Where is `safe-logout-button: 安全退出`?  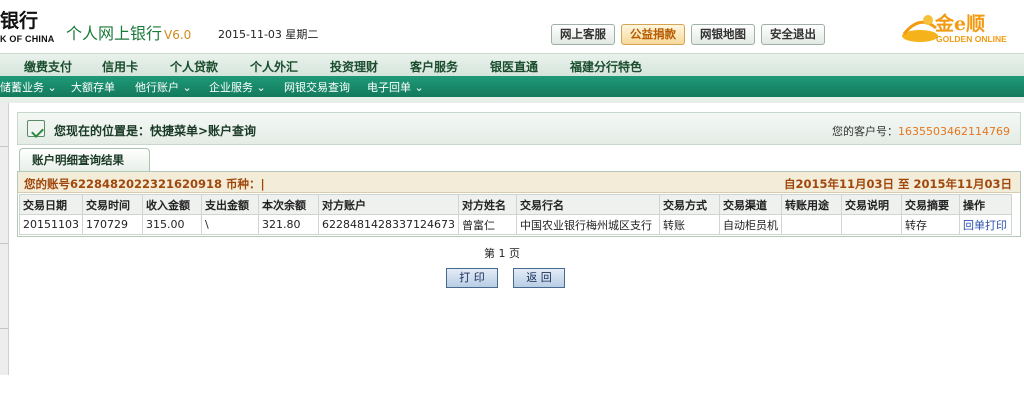
safe-logout-button: 安全退出 is located at coordinates (793, 34).